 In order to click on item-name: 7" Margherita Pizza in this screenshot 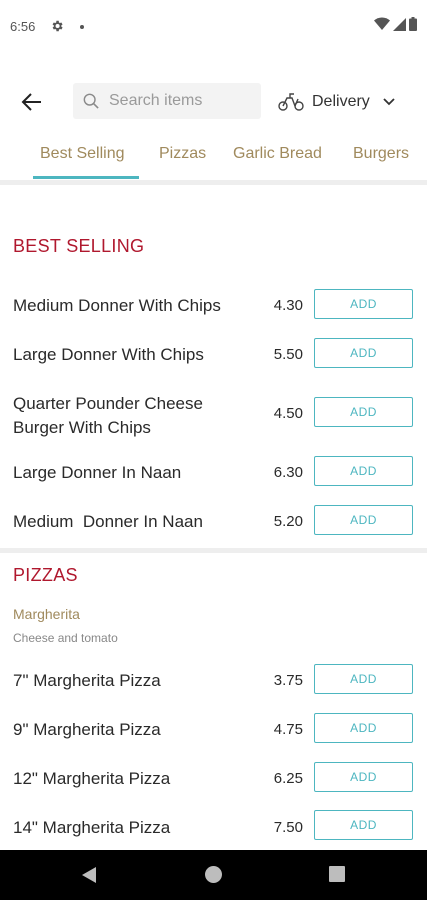, I will do `click(87, 680)`.